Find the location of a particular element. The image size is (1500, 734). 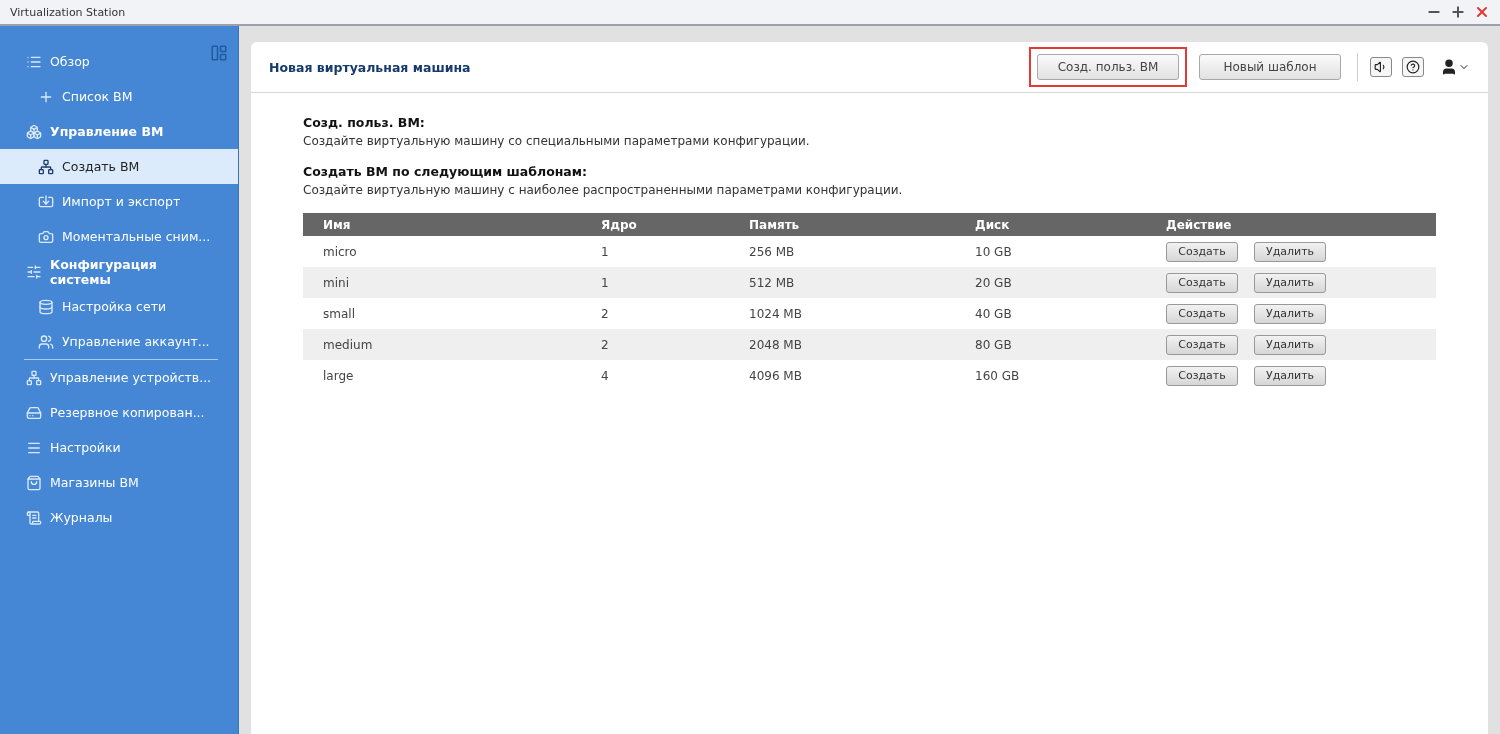

section-description: Создайте виртуальную машину с наиболее распространенными параметрами конфигурации. is located at coordinates (603, 190).